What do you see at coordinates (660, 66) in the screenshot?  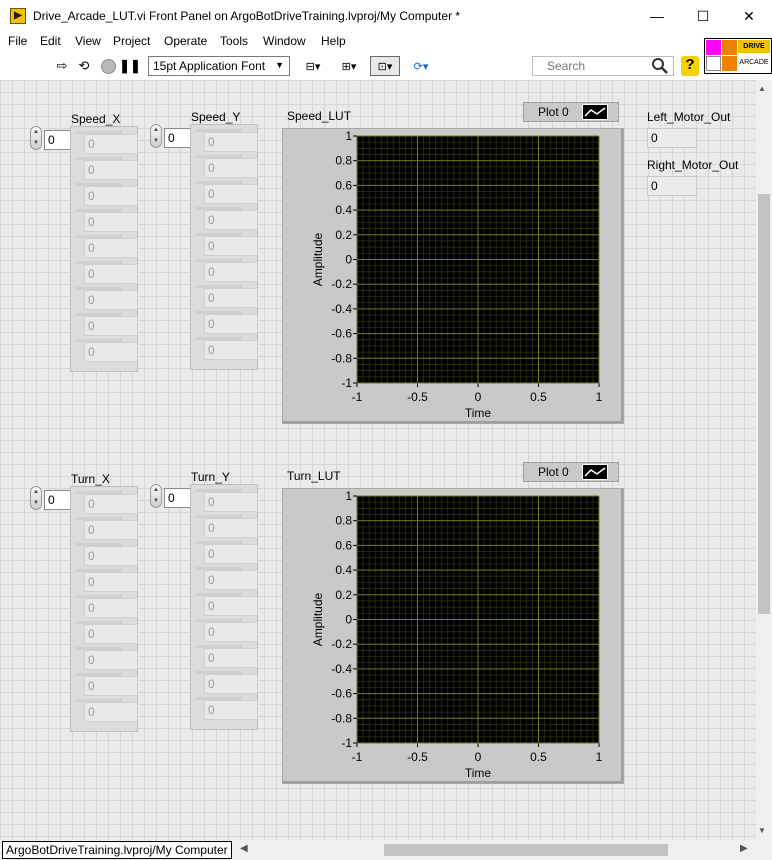 I see `search-icon` at bounding box center [660, 66].